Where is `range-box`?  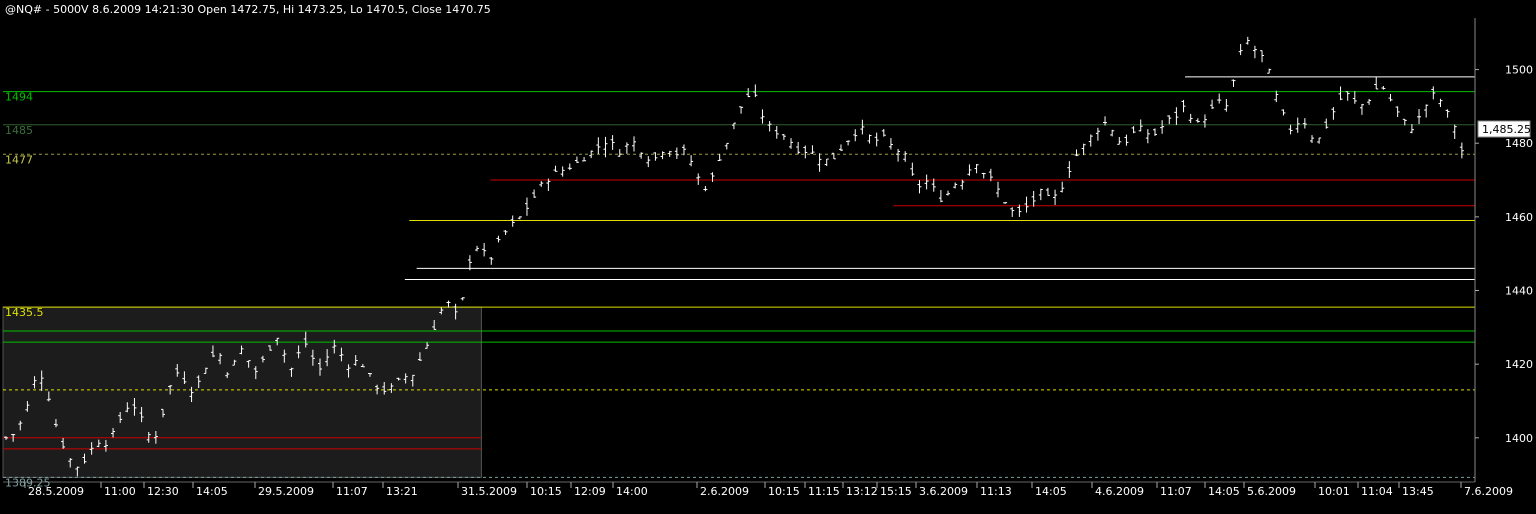 range-box is located at coordinates (242, 392).